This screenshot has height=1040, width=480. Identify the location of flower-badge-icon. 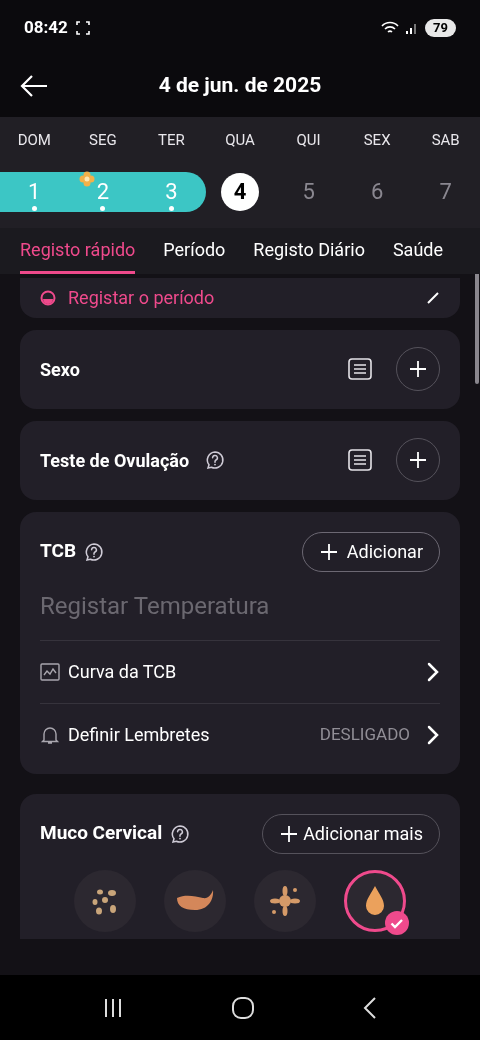
(86, 178).